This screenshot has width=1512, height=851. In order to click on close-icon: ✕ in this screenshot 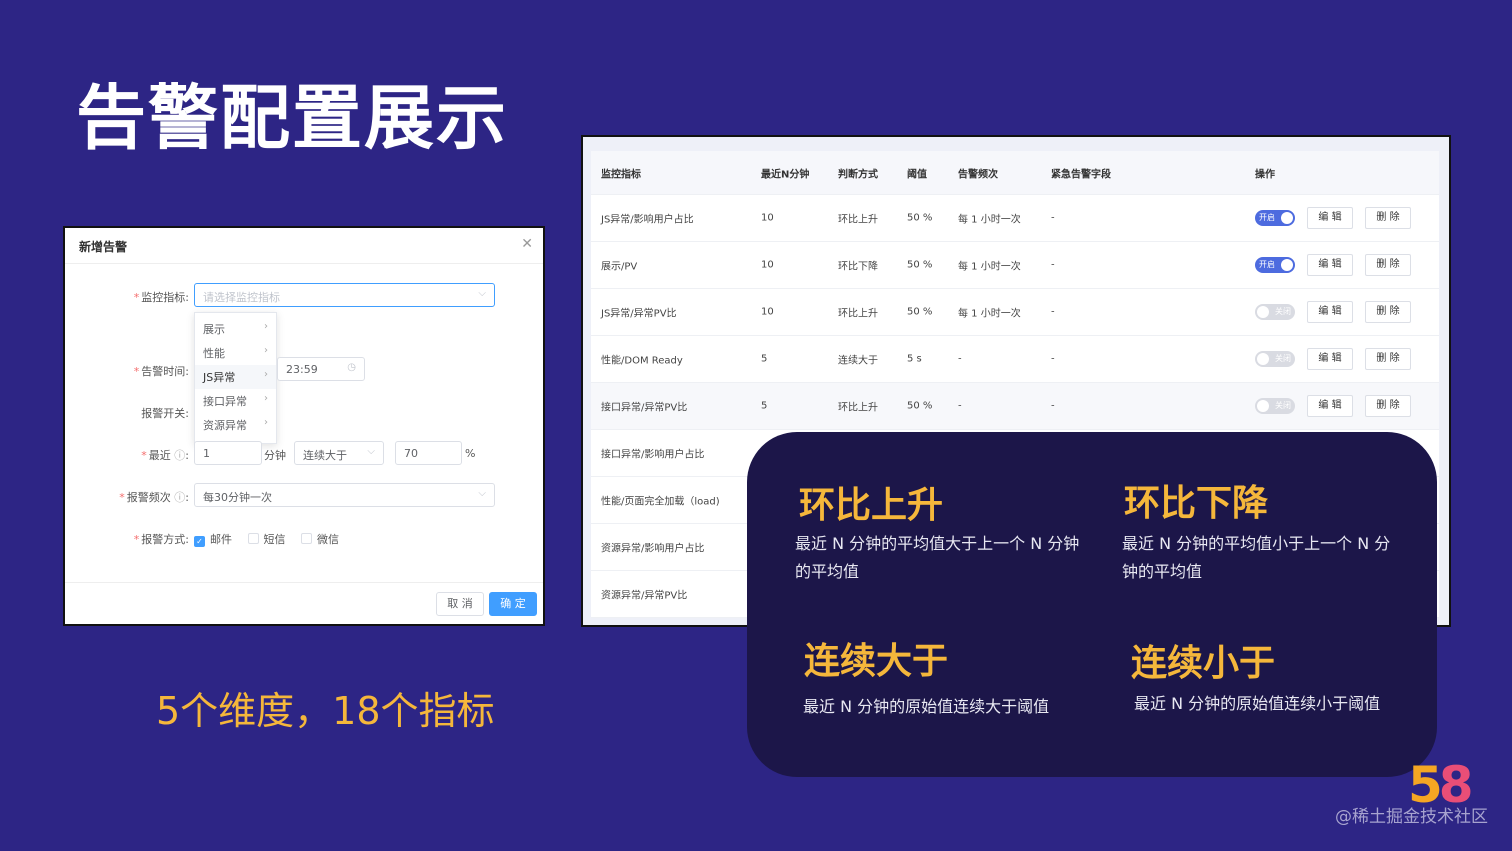, I will do `click(527, 244)`.